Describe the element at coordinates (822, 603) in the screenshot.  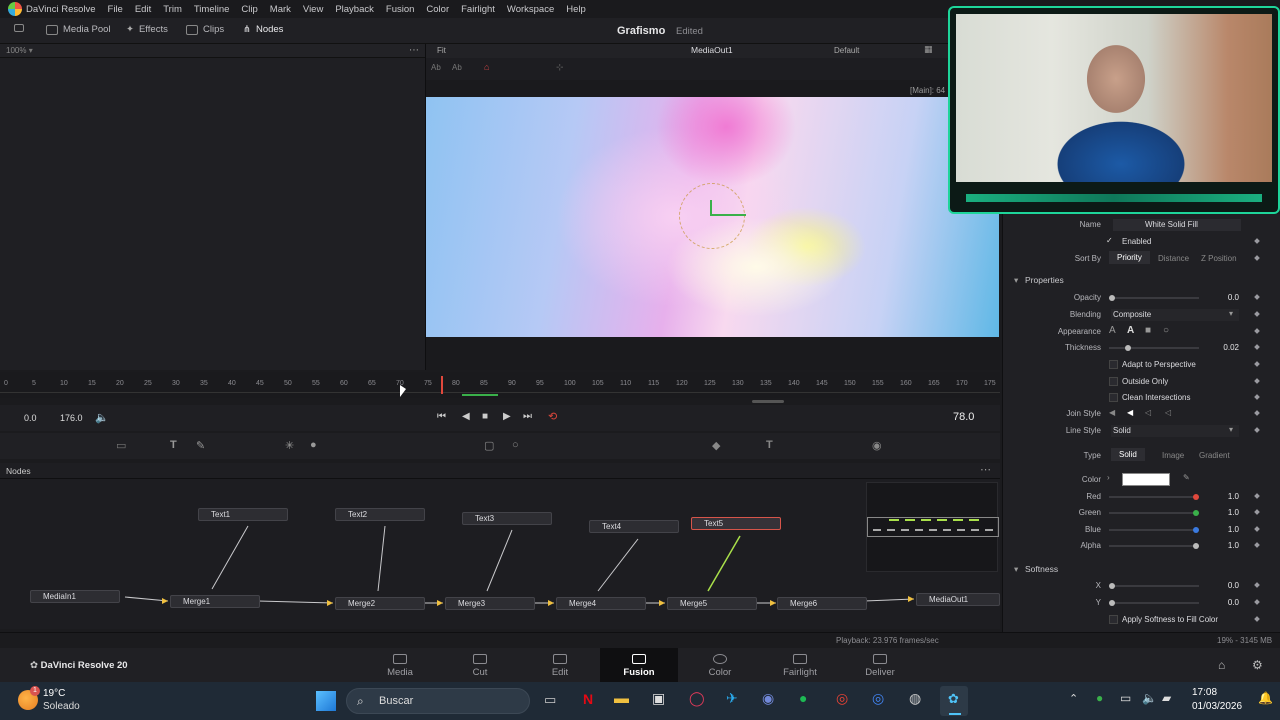
I see `node-merge6: Merge6` at that location.